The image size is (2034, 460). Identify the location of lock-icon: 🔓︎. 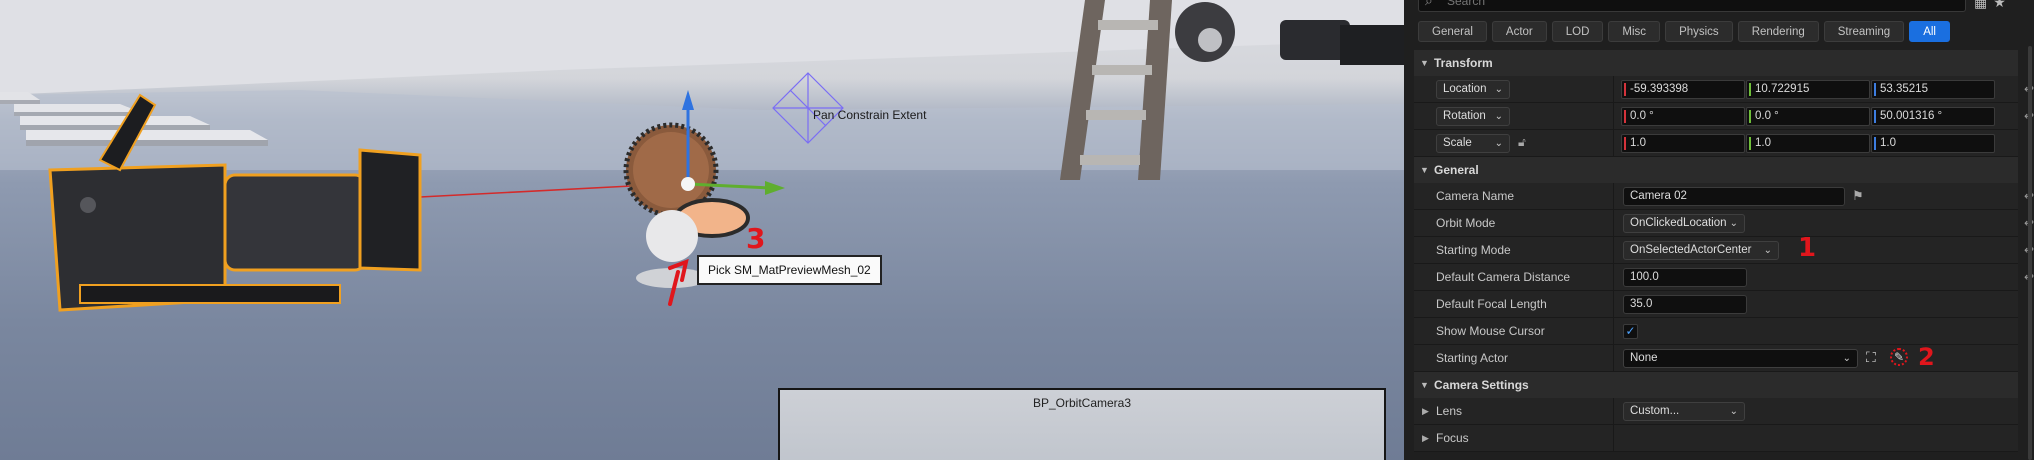
(1522, 142).